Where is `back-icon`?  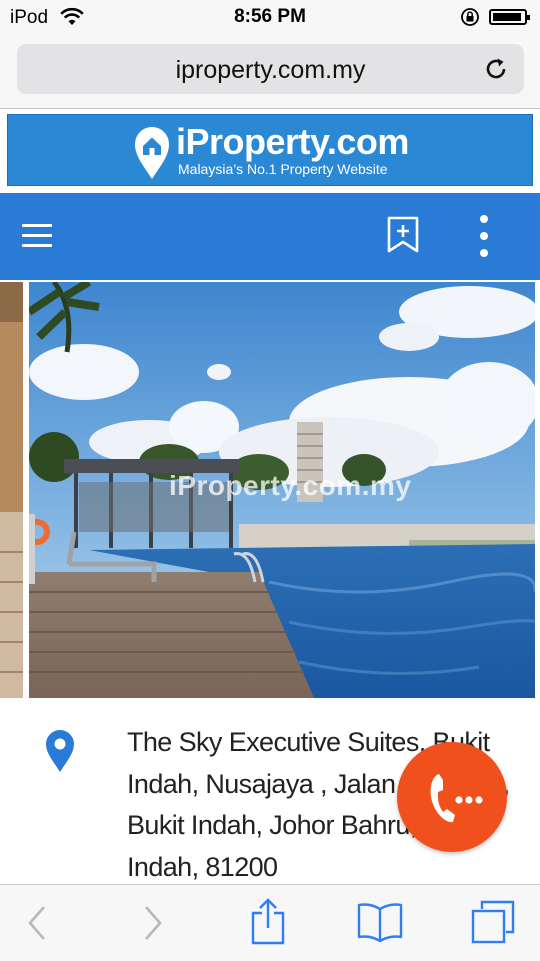 back-icon is located at coordinates (36, 923).